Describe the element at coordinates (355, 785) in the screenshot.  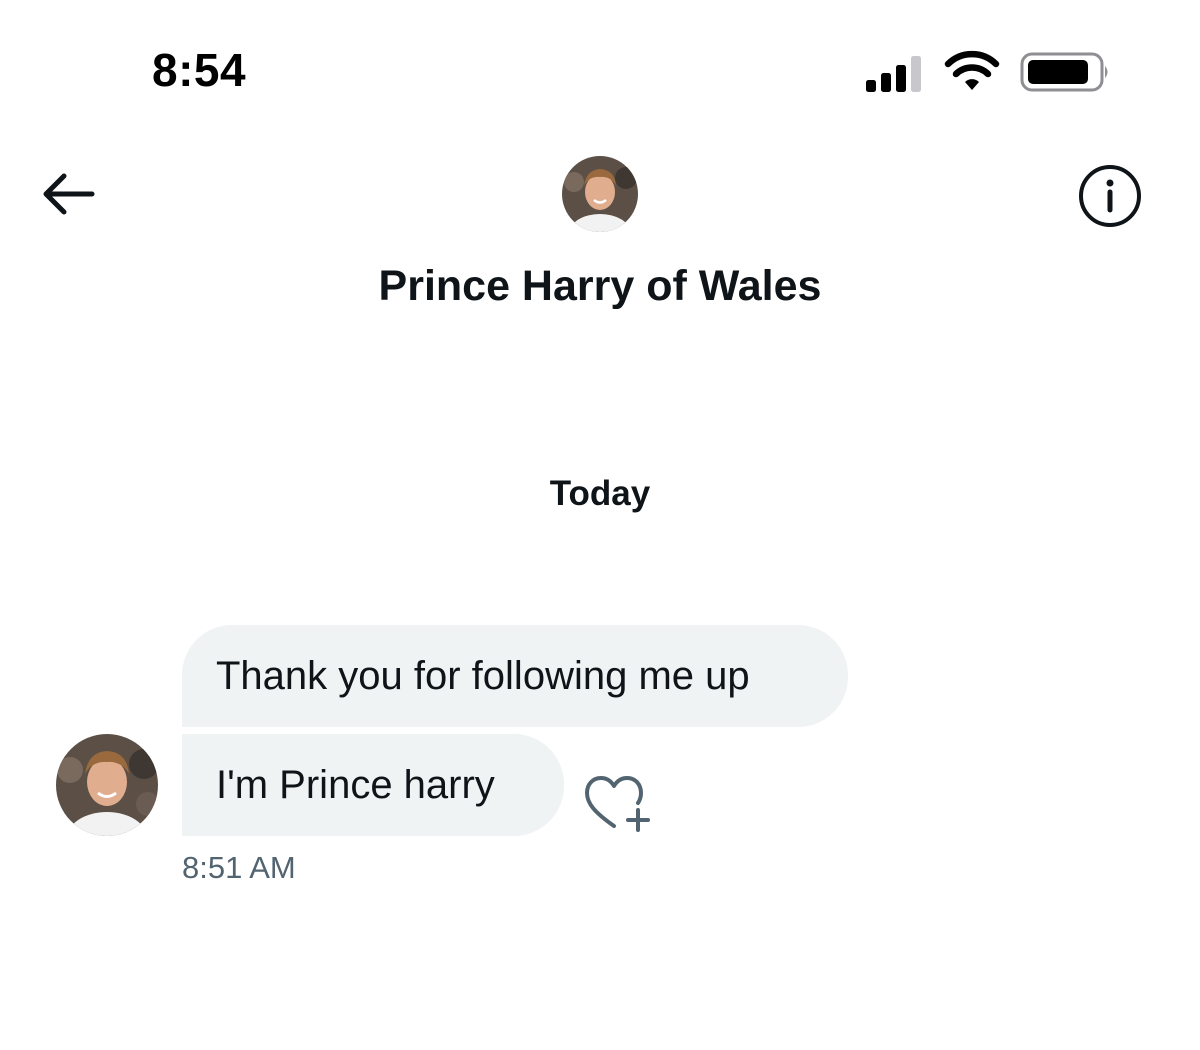
I see `message-text: I'm Prince harry` at that location.